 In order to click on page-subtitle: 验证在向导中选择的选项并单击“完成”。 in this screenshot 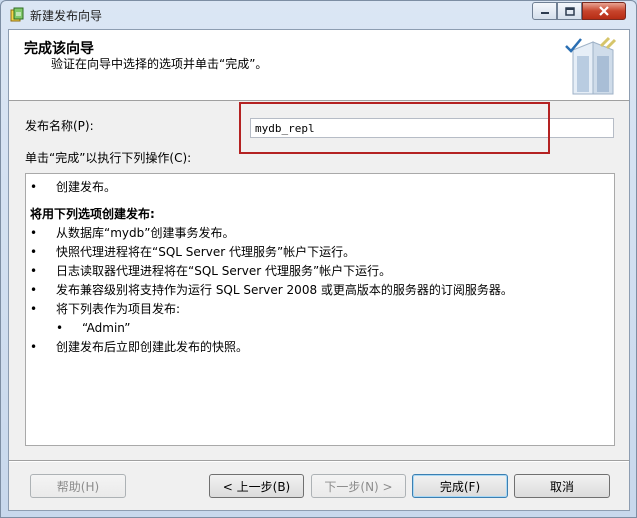, I will do `click(159, 64)`.